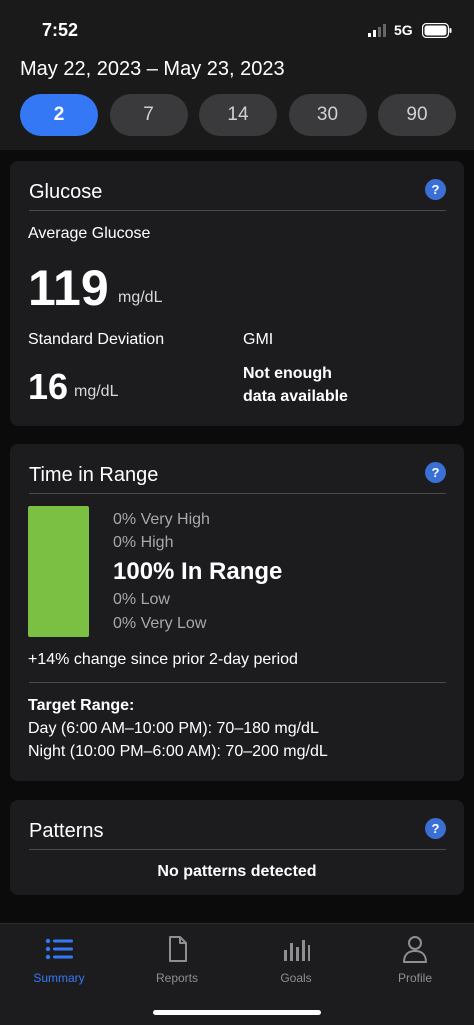  I want to click on tab-goals: Goals, so click(296, 964).